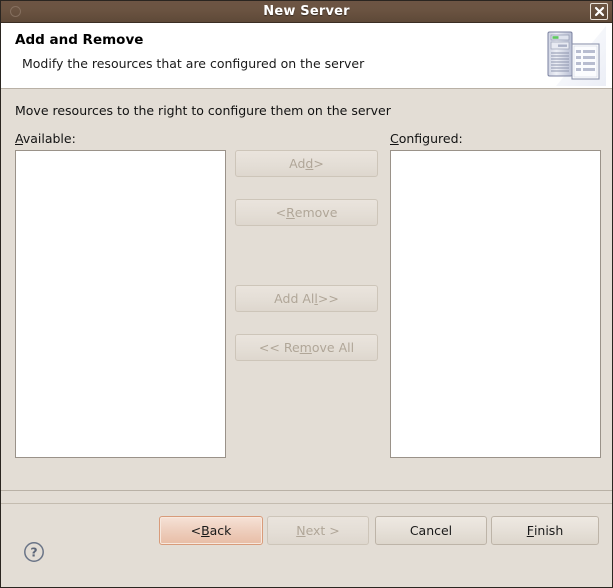  Describe the element at coordinates (290, 212) in the screenshot. I see `remove-button-mnemonic: R` at that location.